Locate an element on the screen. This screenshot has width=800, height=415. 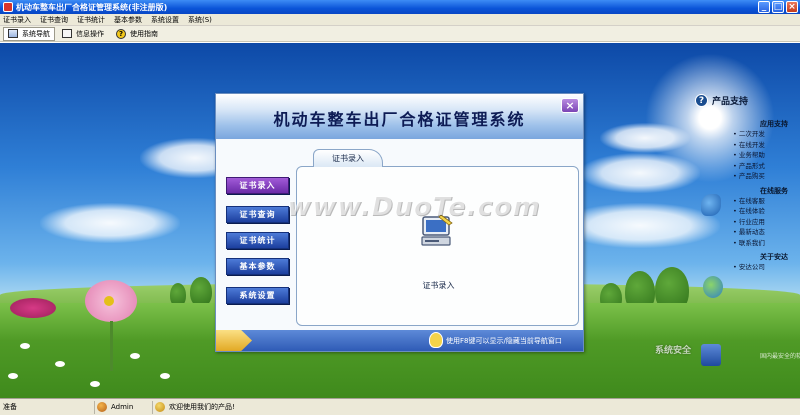
toolbar-system-nav: 系统导航 is located at coordinates (29, 33).